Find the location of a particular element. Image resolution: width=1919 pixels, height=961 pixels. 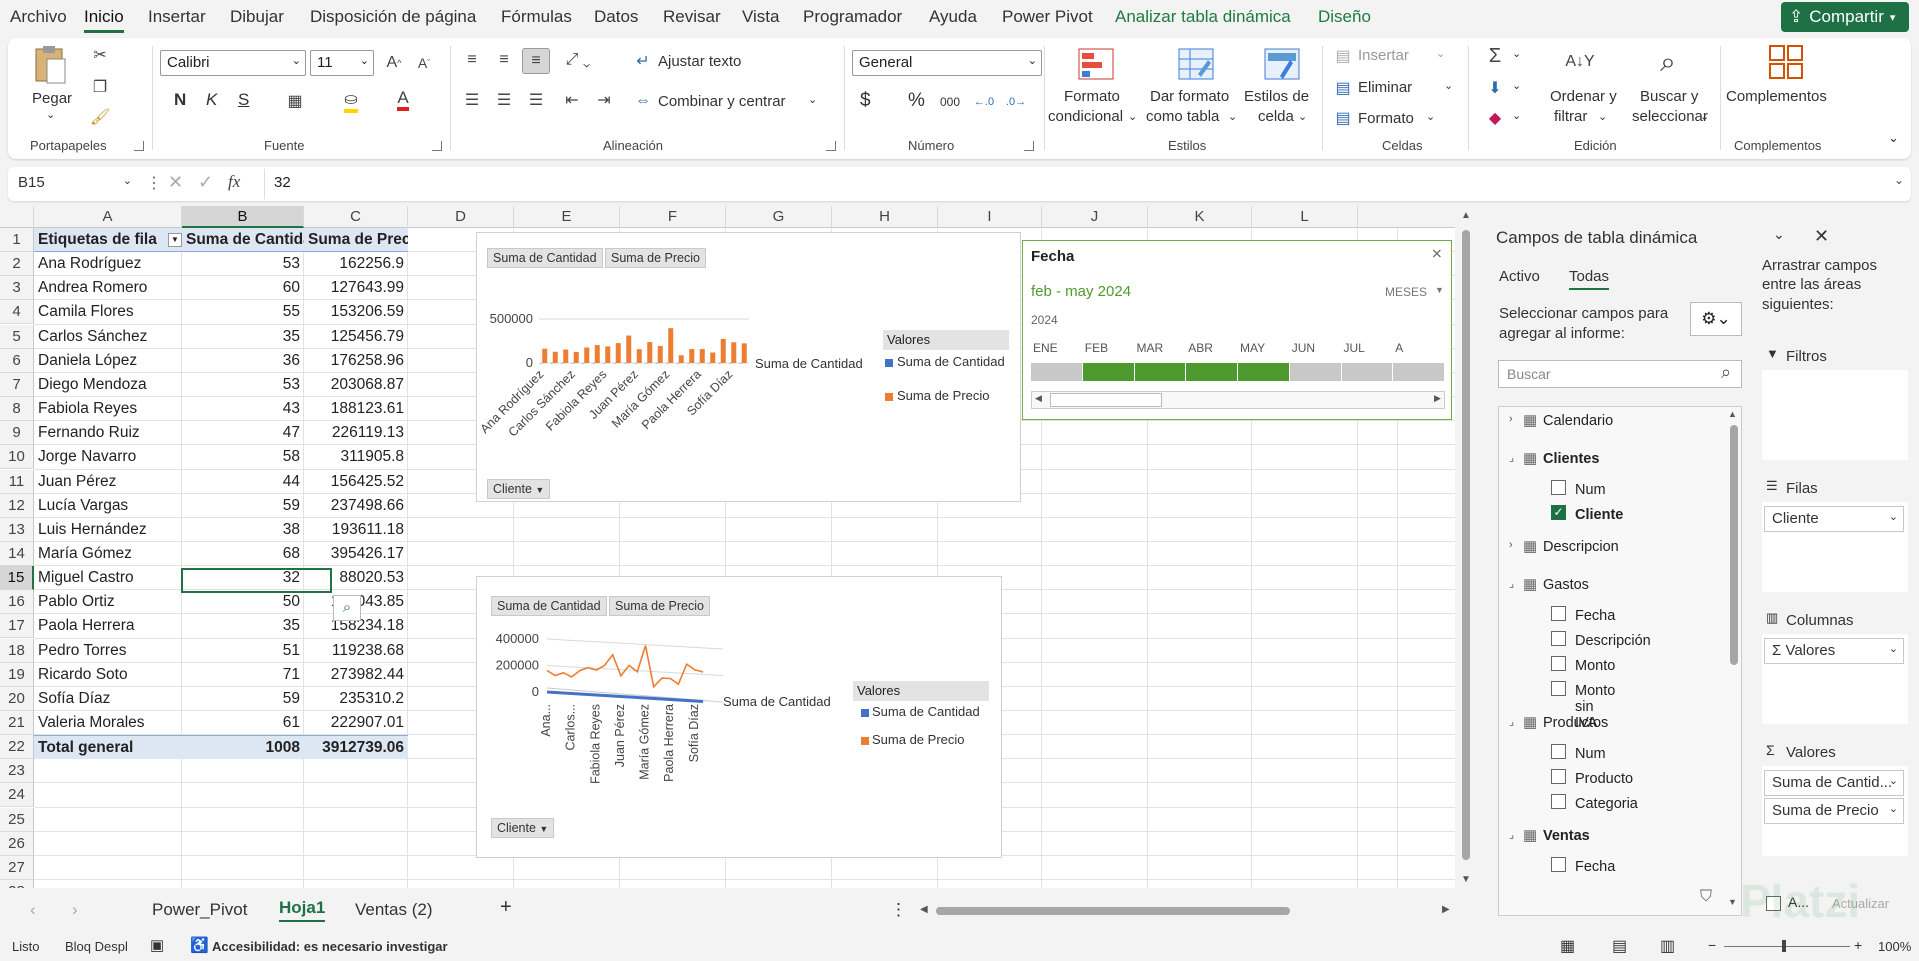

row-header-15: 15 is located at coordinates (17, 578).